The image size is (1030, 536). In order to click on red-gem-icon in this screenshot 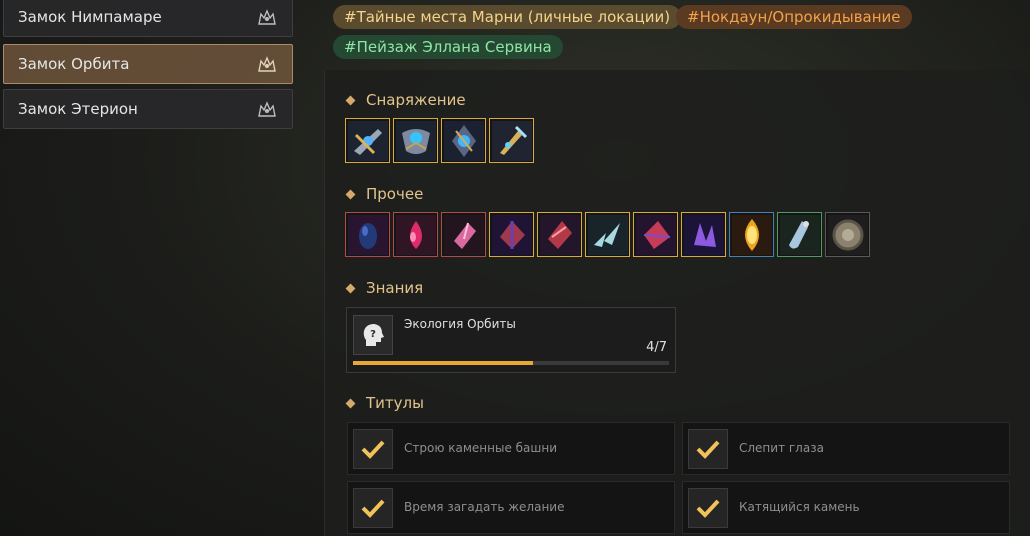, I will do `click(415, 234)`.